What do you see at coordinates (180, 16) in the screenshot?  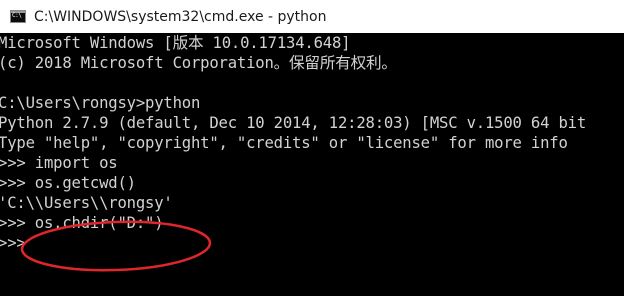 I see `window-title: C:\WINDOWS\system32\cmd.exe - python` at bounding box center [180, 16].